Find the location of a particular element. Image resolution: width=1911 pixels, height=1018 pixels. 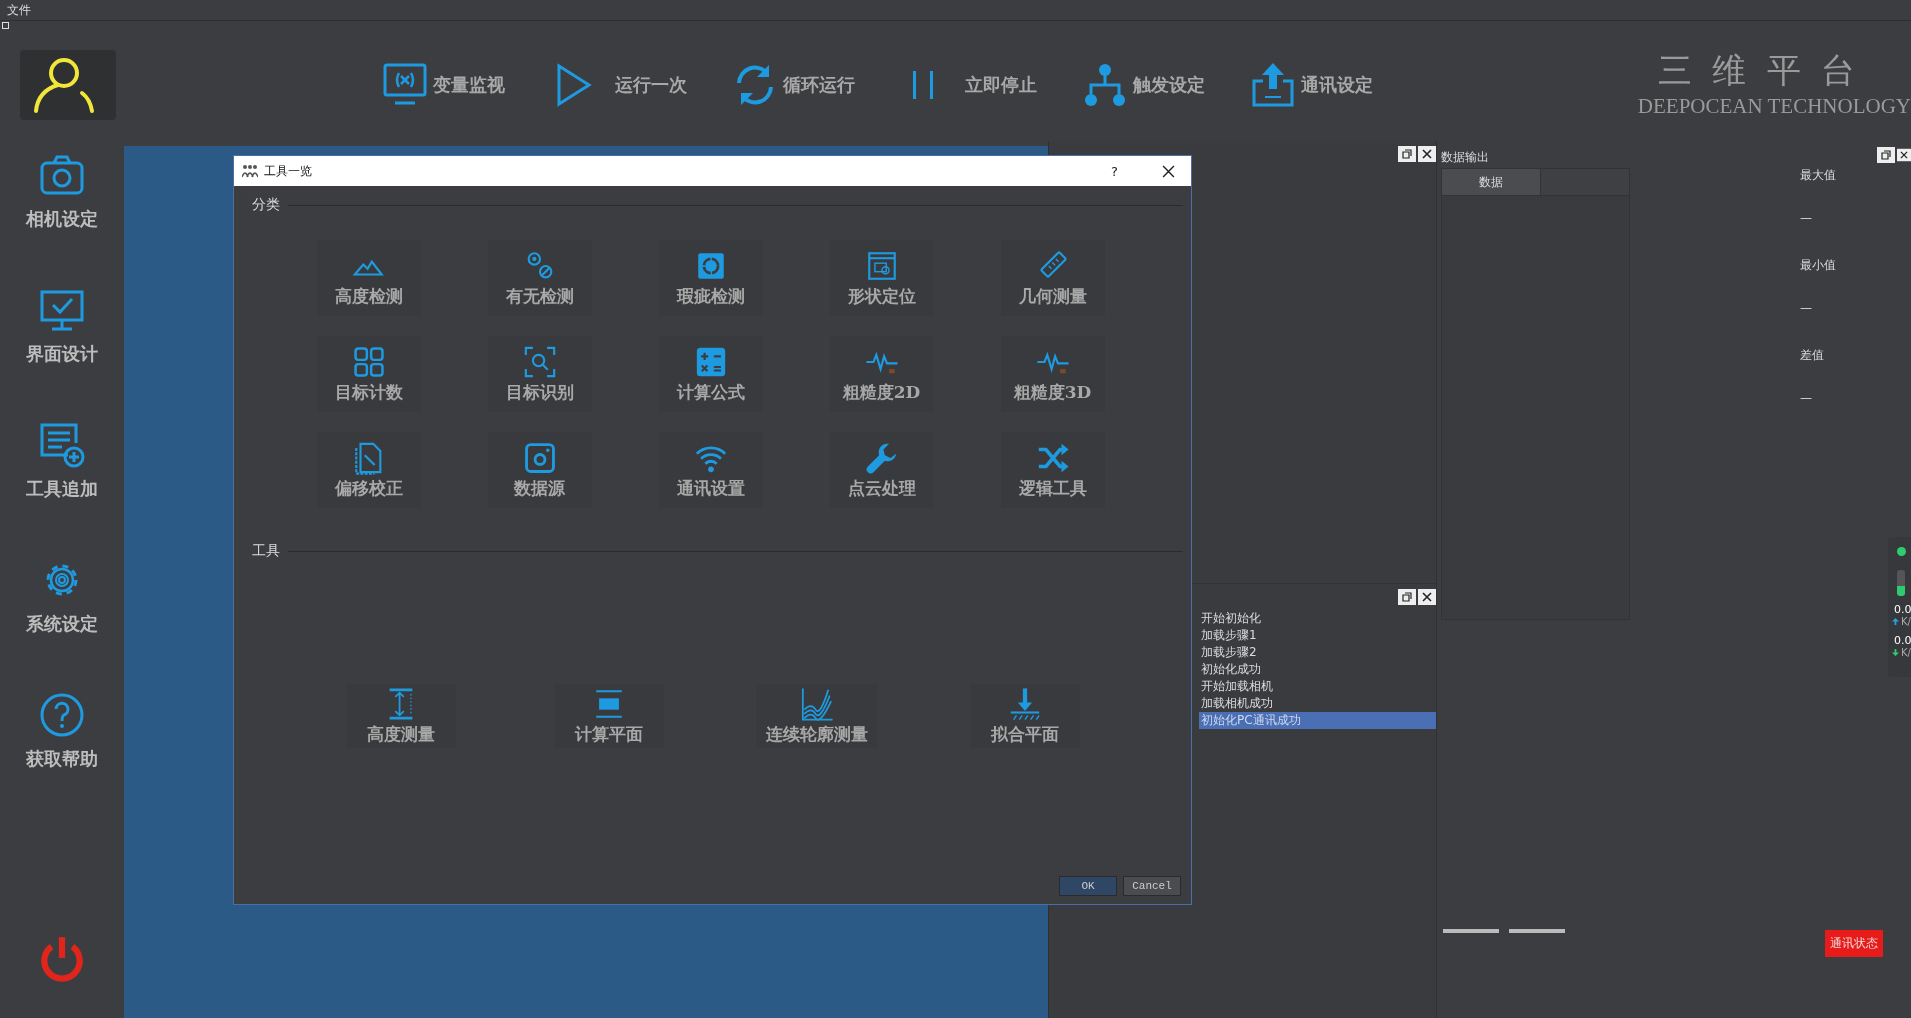

log-entry: 加载步骤2 is located at coordinates (1317, 652).